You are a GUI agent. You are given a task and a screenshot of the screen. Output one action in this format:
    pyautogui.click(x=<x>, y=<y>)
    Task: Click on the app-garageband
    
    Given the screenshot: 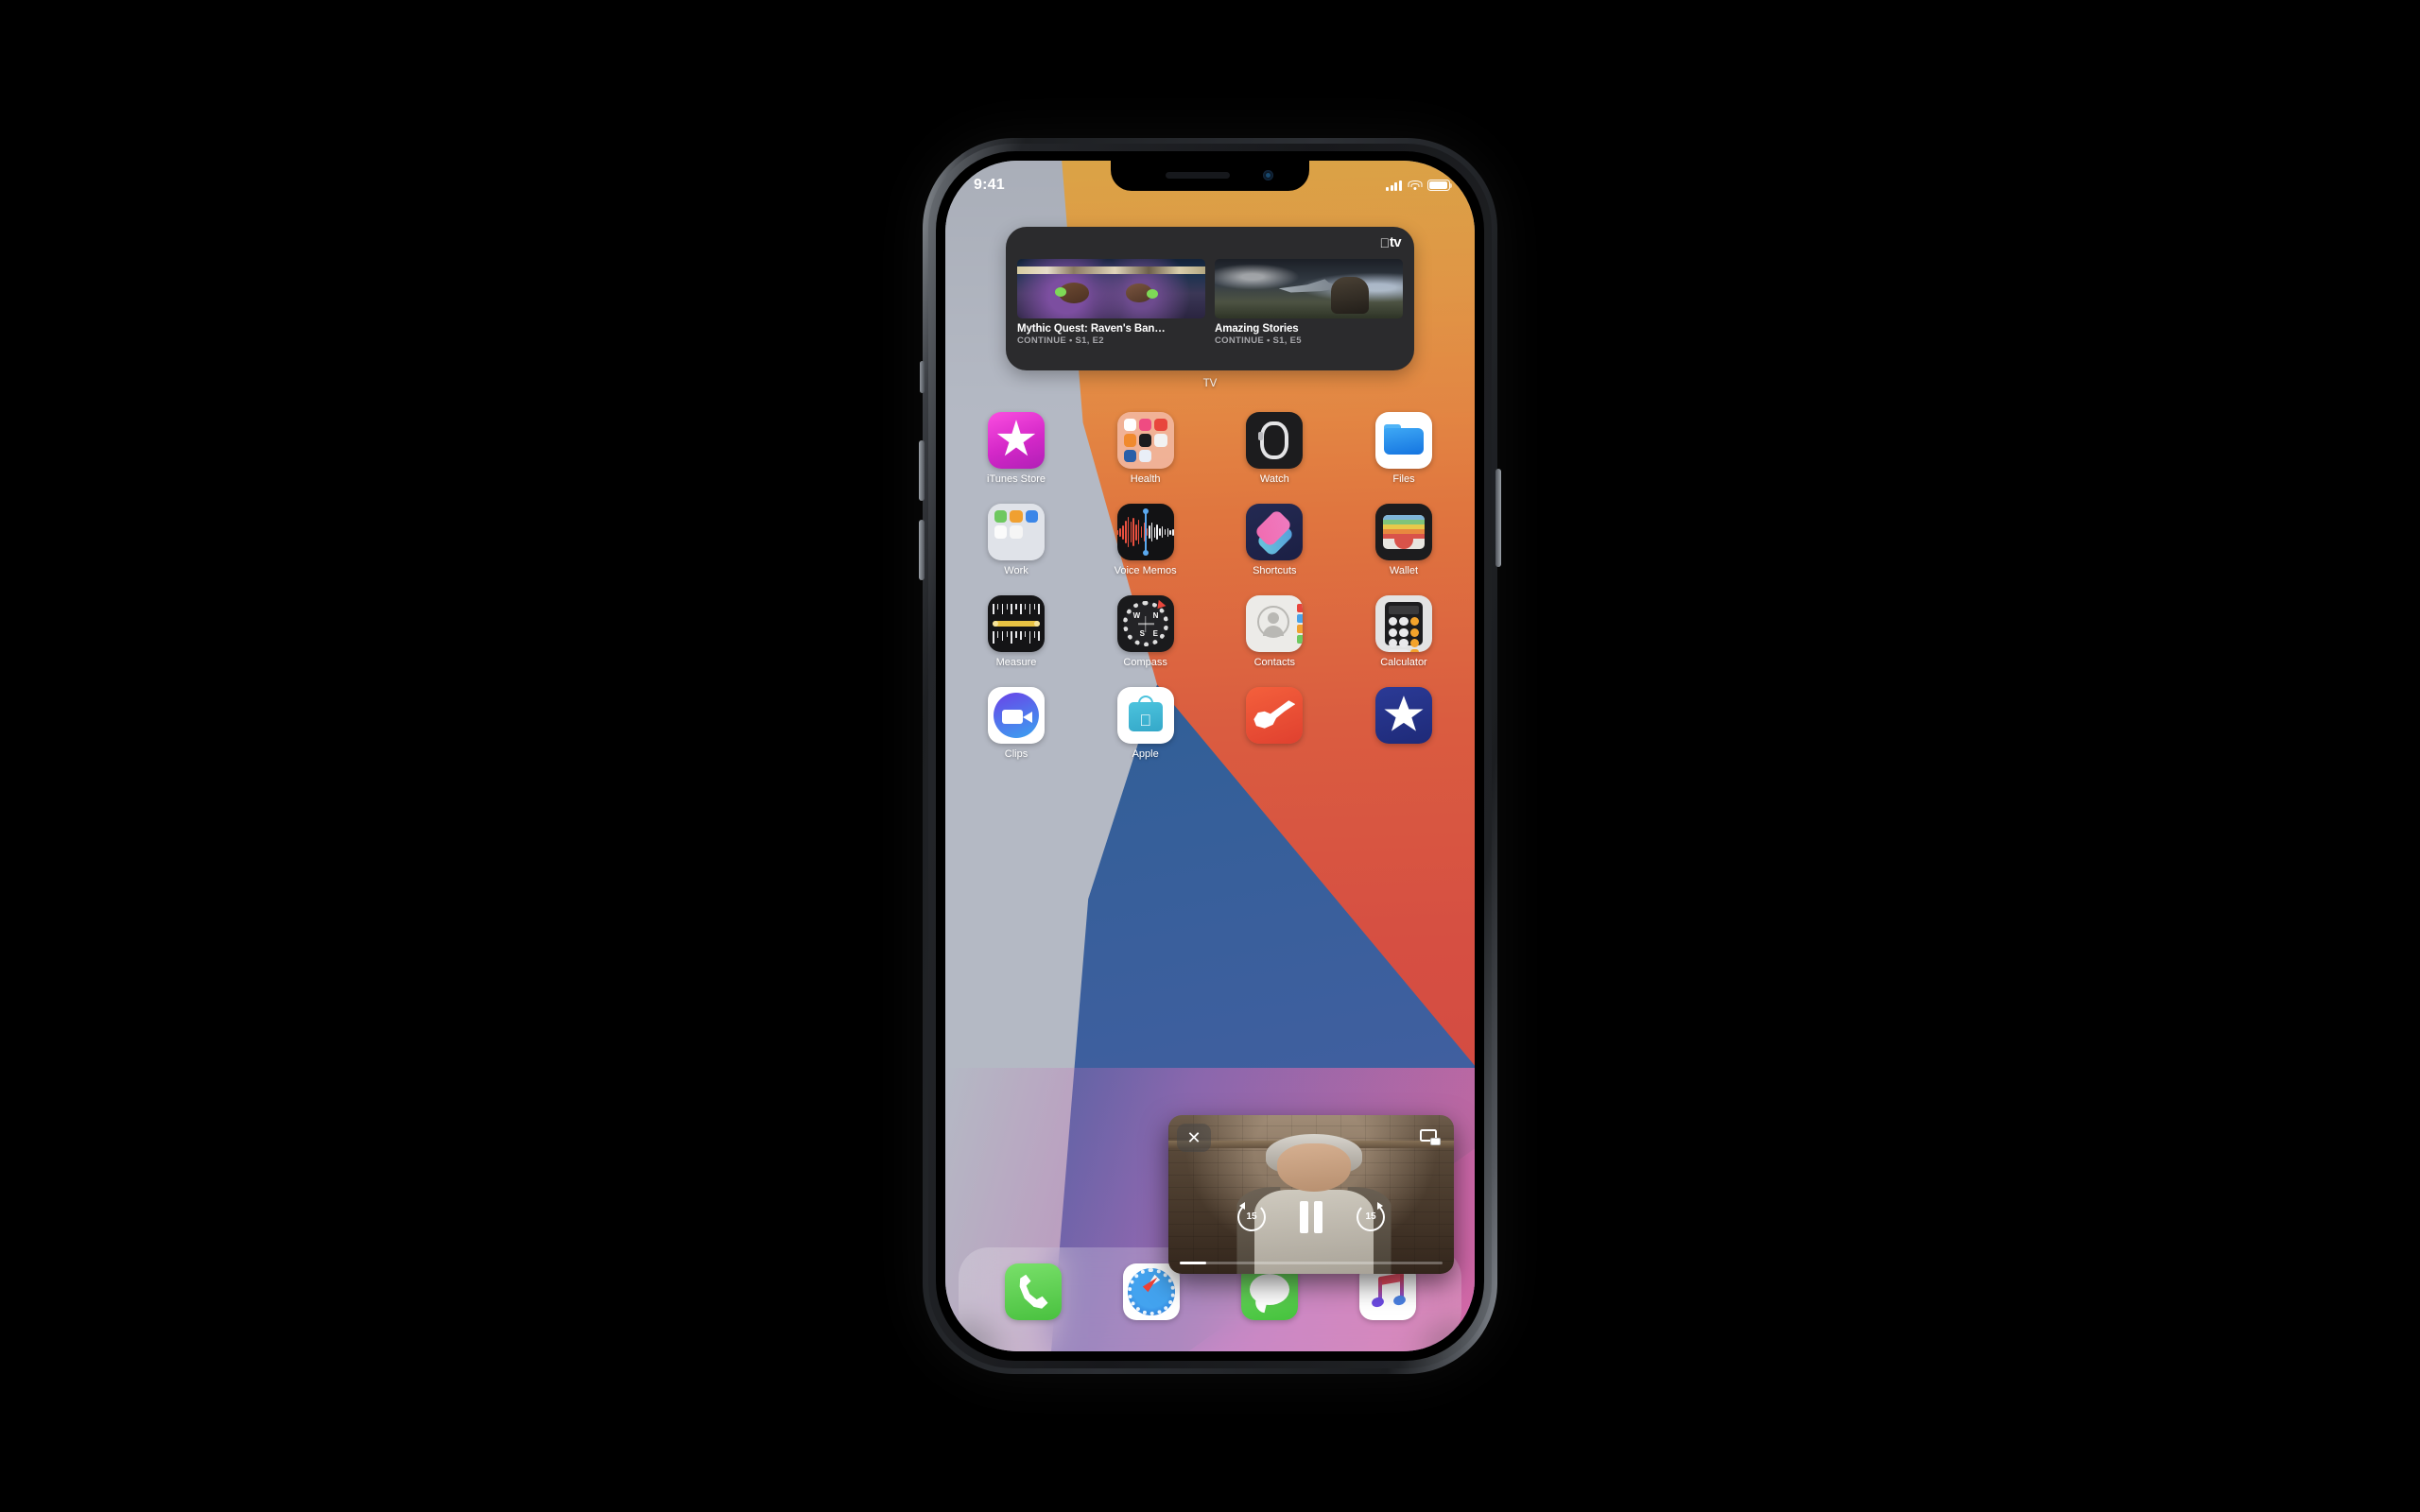 What is the action you would take?
    pyautogui.click(x=1274, y=723)
    